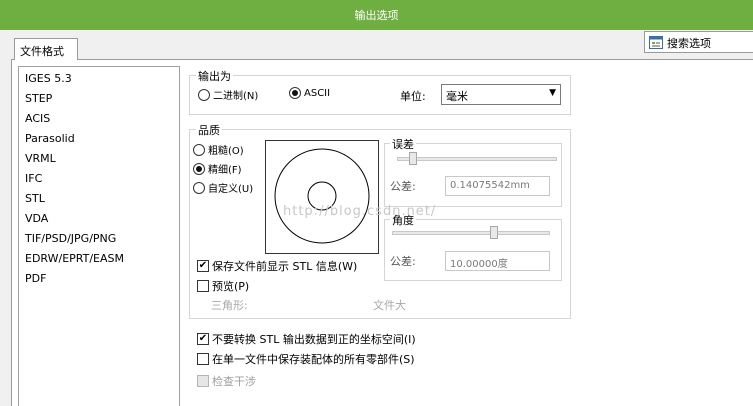 The width and height of the screenshot is (753, 406). I want to click on deviation-title: 误差, so click(403, 144).